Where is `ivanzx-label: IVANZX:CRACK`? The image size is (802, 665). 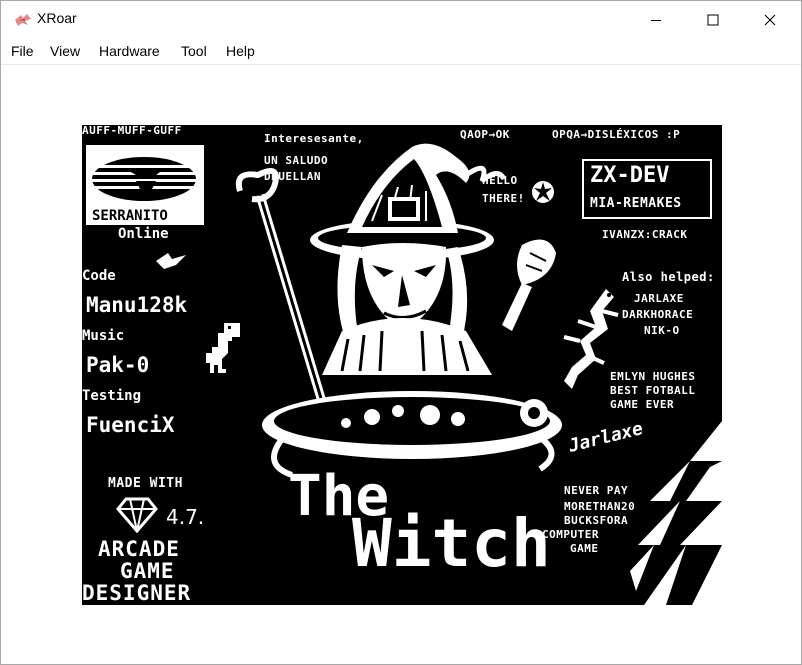 ivanzx-label: IVANZX:CRACK is located at coordinates (645, 234).